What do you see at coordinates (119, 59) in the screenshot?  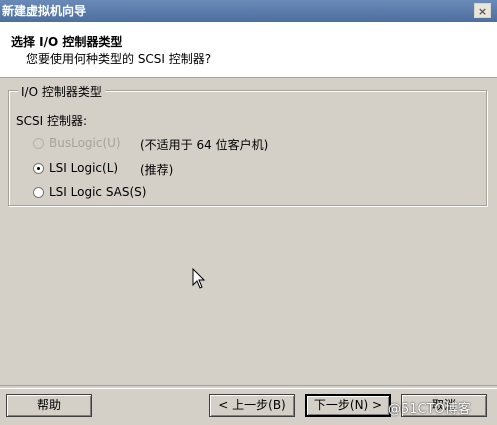 I see `page-subtitle: 您要使用何种类型的 SCSI 控制器?` at bounding box center [119, 59].